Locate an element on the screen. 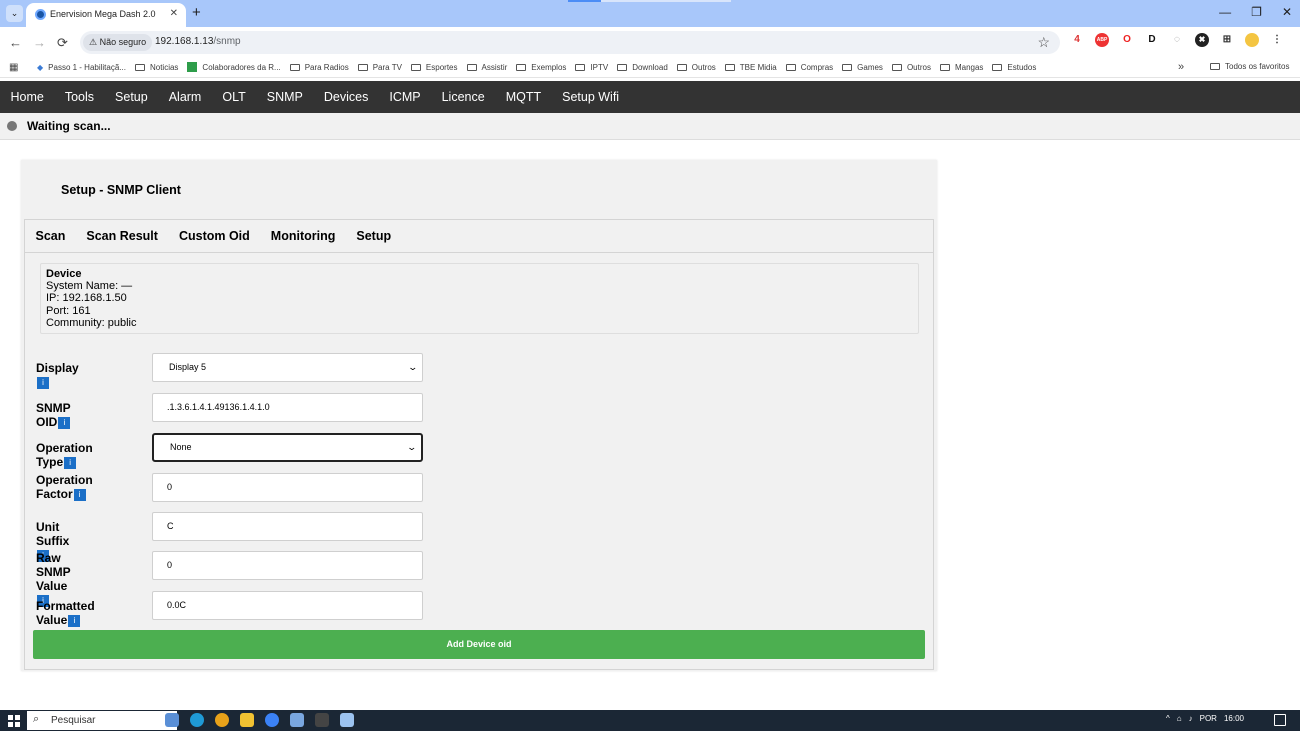 The width and height of the screenshot is (1300, 731). bookmark-item: Assistir is located at coordinates (486, 67).